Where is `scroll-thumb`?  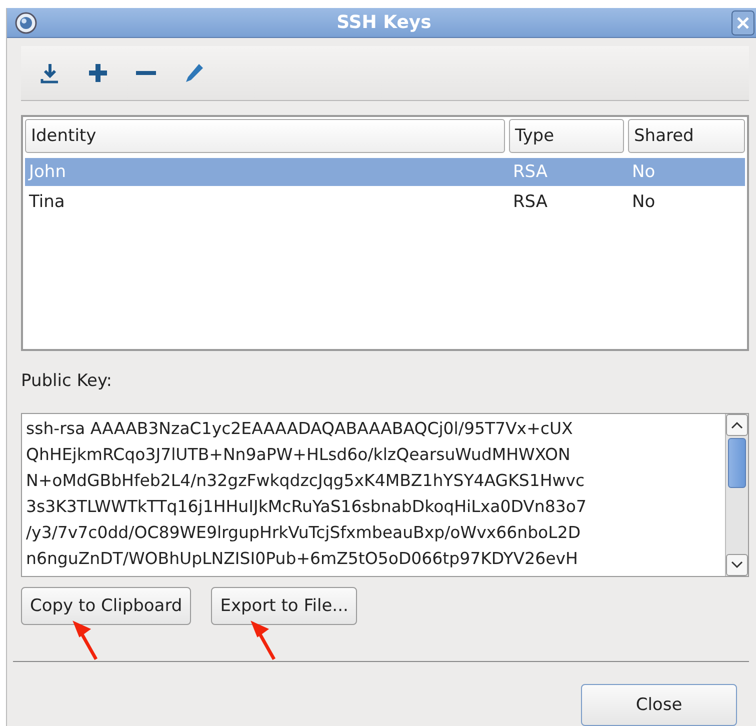
scroll-thumb is located at coordinates (737, 463).